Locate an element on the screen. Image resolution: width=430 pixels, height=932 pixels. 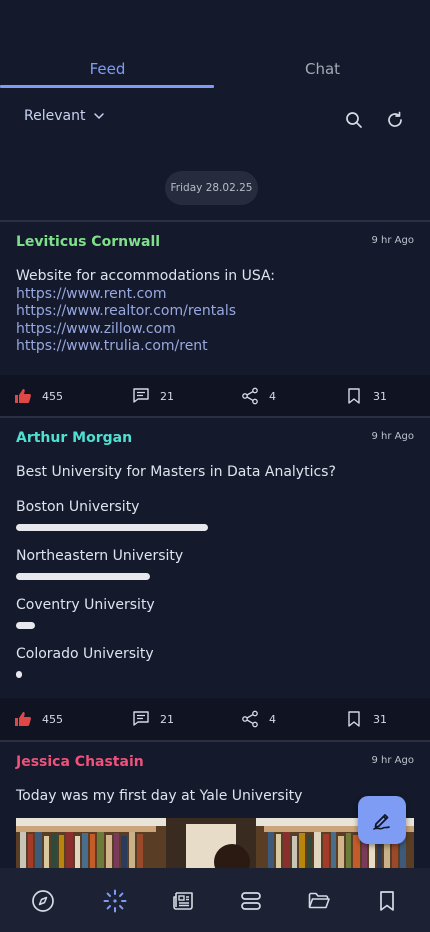
post-header: Jessica Chastain 9 hr Ago is located at coordinates (215, 762).